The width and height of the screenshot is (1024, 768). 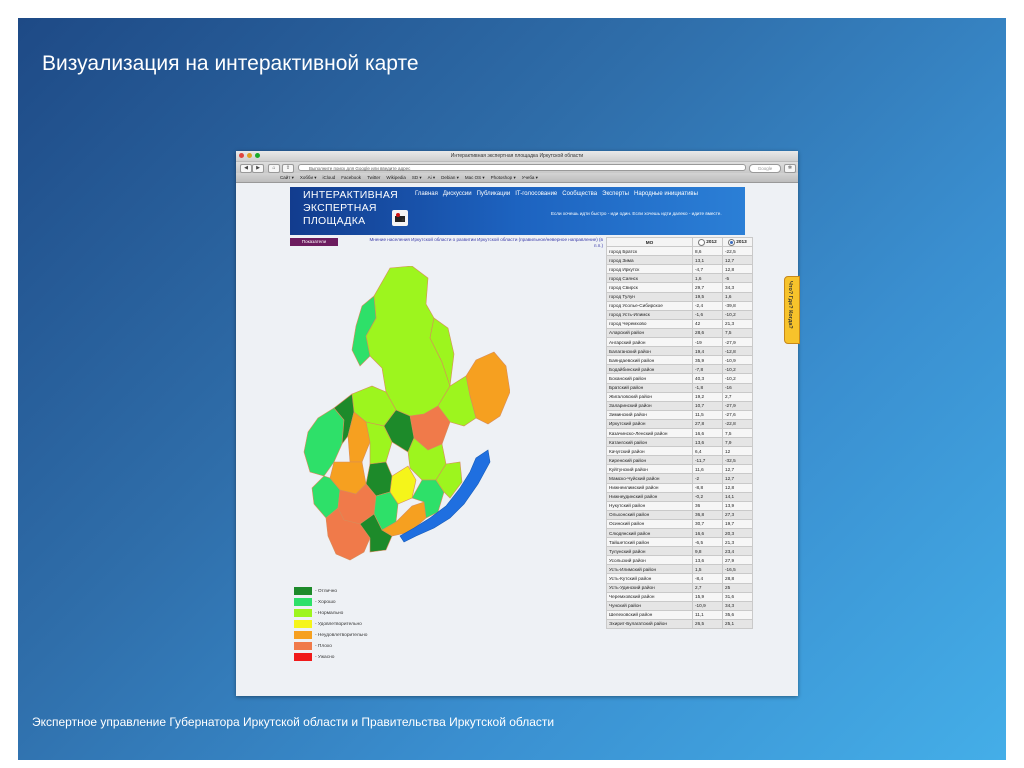 I want to click on municipality-cell: Балаганский район, so click(x=649, y=351).